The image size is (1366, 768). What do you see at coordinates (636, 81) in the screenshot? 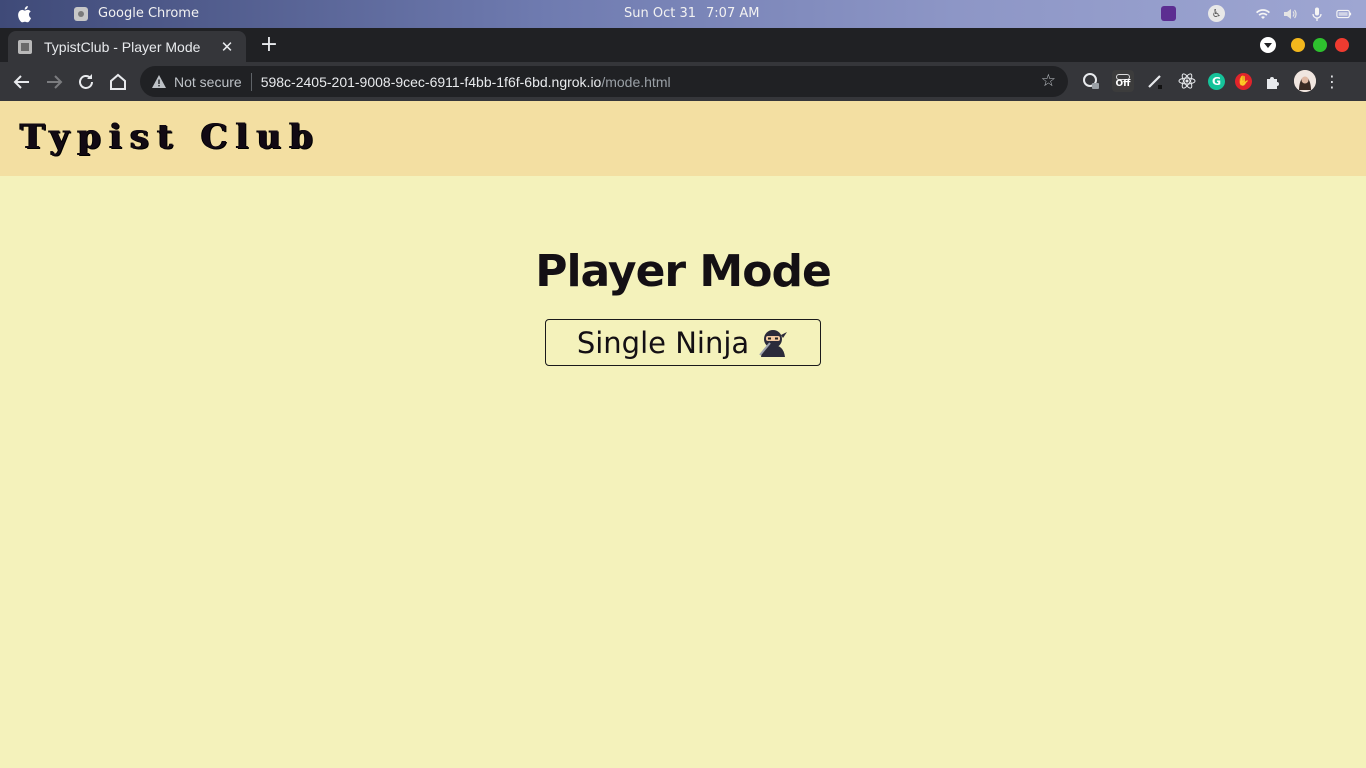
I see `url-path: /mode.html` at bounding box center [636, 81].